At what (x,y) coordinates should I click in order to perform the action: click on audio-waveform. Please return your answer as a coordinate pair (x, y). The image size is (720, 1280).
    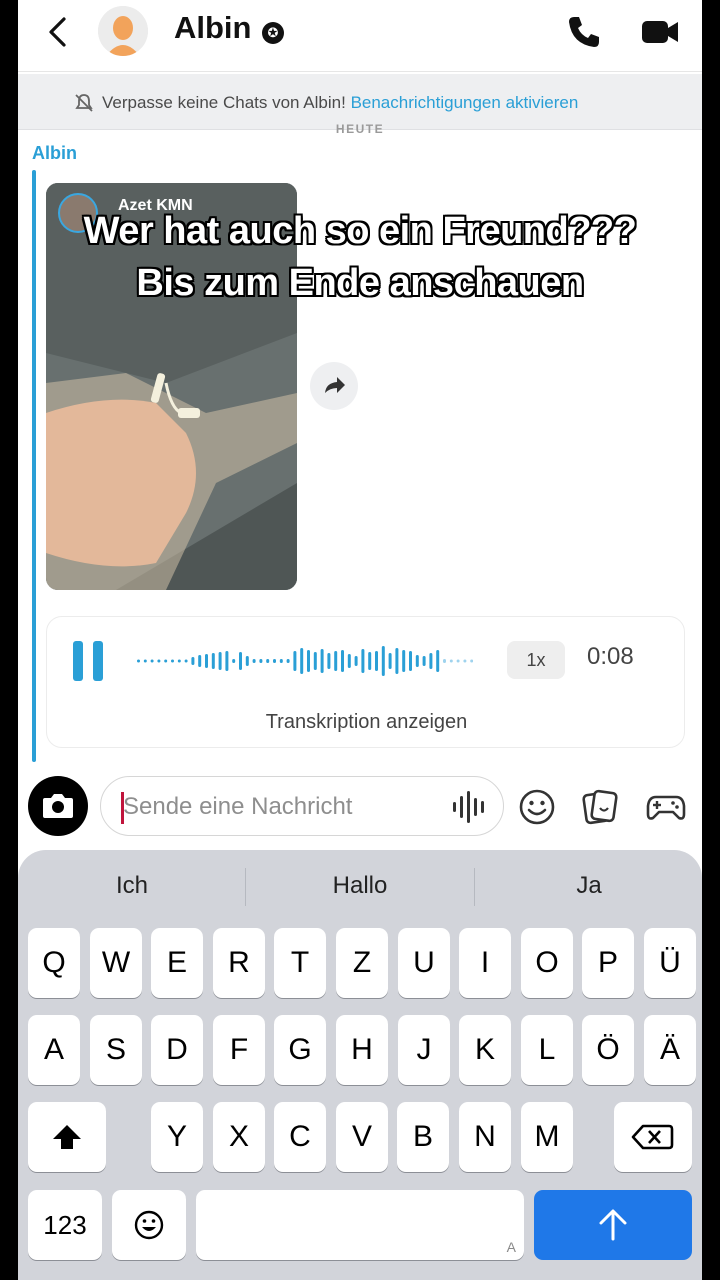
    Looking at the image, I should click on (305, 661).